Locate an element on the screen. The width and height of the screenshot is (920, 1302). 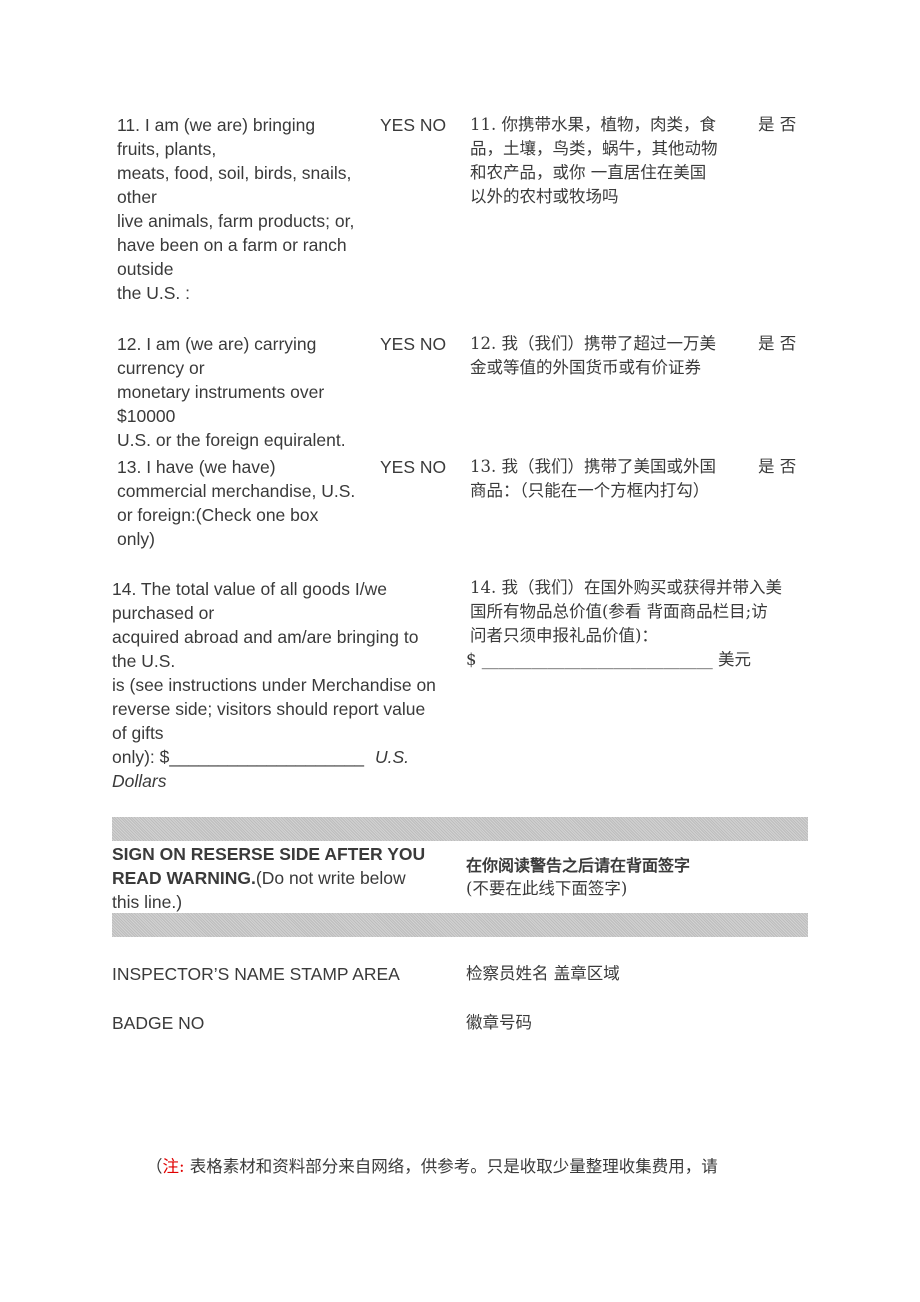
q11-english-line: have been on a farm or ranch is located at coordinates (232, 245).